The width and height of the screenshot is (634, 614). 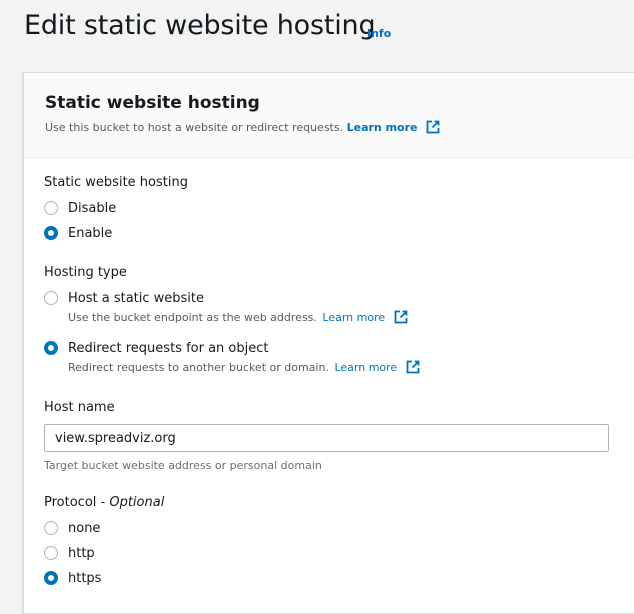 What do you see at coordinates (152, 103) in the screenshot?
I see `panel-title: Static website hosting` at bounding box center [152, 103].